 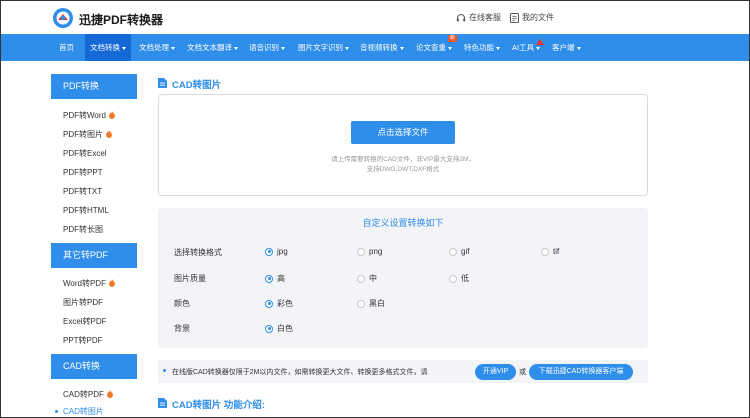 I want to click on logo-text: 迅捷PDF转换器, so click(x=121, y=19).